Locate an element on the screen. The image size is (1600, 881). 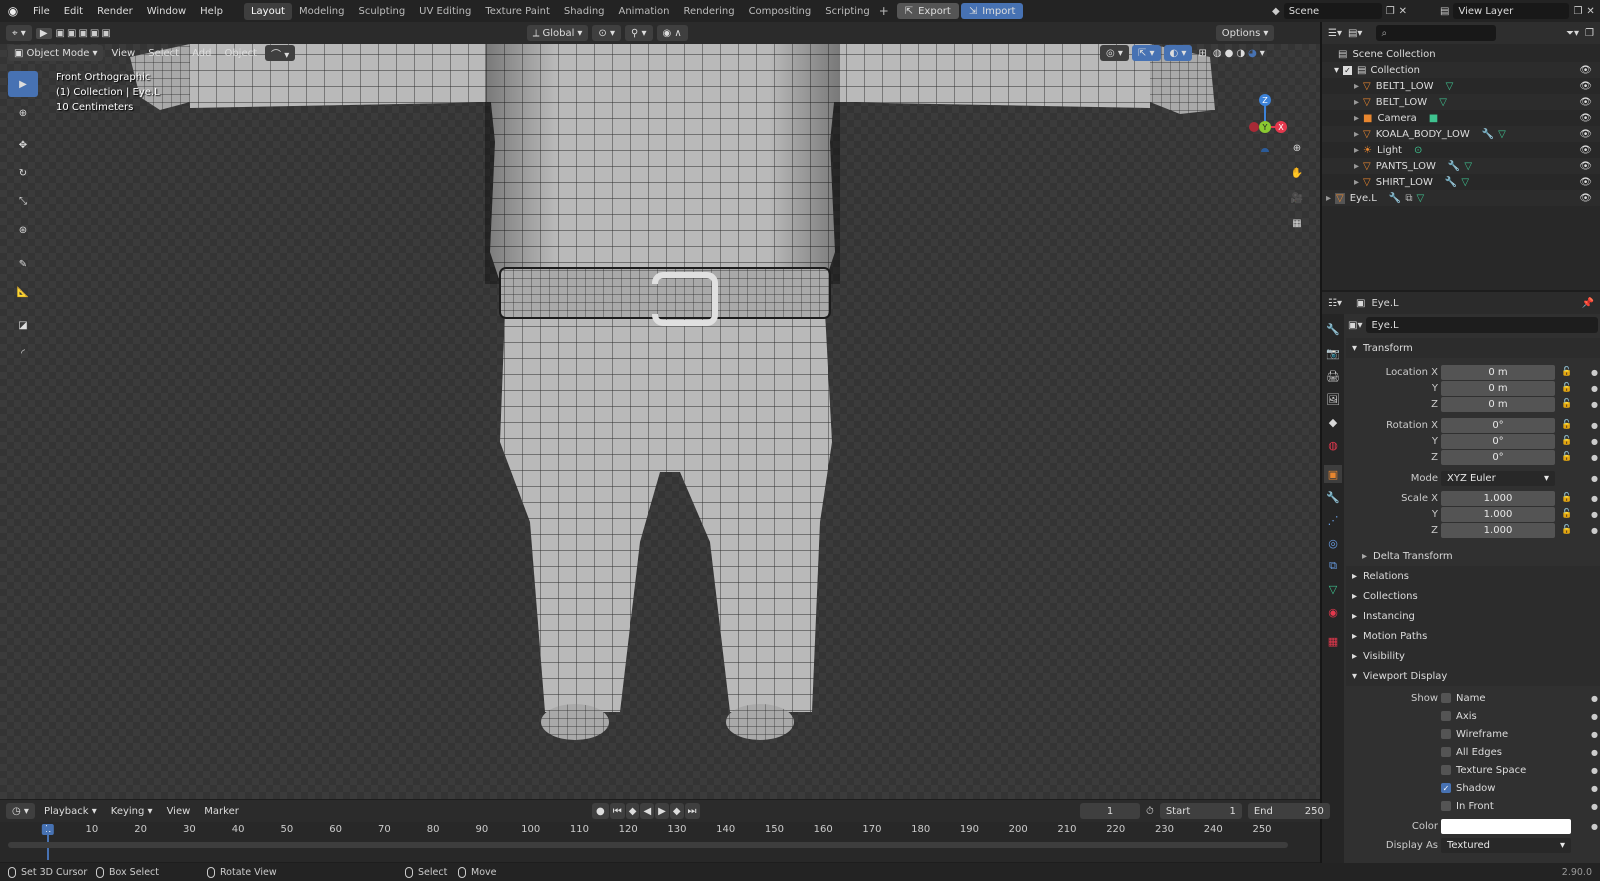
show-axis-checkbox is located at coordinates (1446, 716).